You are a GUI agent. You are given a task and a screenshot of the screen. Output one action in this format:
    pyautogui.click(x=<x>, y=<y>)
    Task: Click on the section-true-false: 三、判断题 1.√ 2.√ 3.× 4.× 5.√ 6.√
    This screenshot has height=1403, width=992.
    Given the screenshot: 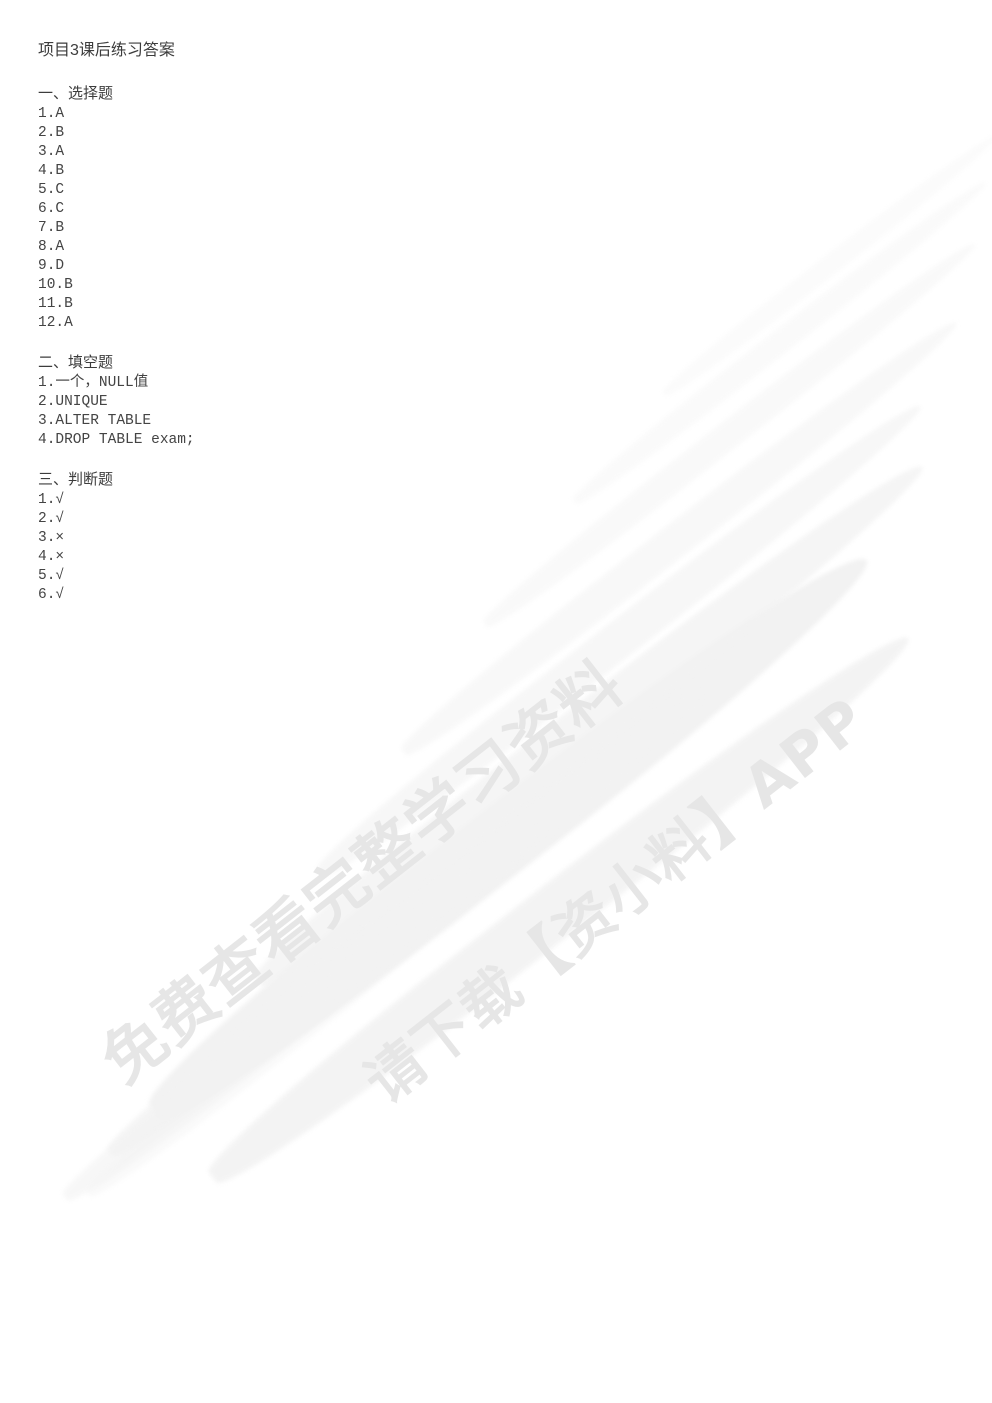 What is the action you would take?
    pyautogui.click(x=515, y=537)
    